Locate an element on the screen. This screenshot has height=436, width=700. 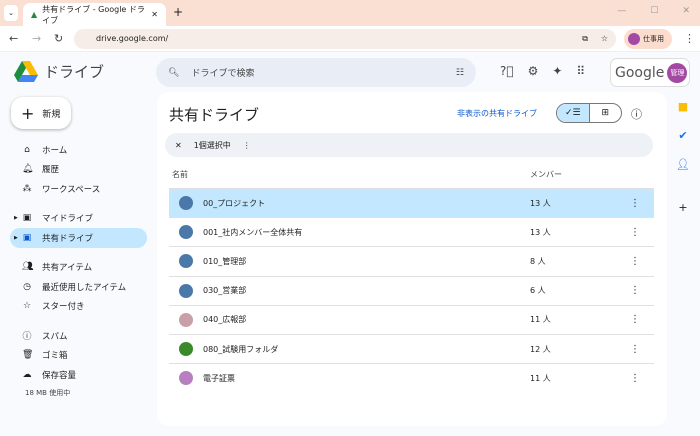
close-window-button: ✕ is located at coordinates (686, 11).